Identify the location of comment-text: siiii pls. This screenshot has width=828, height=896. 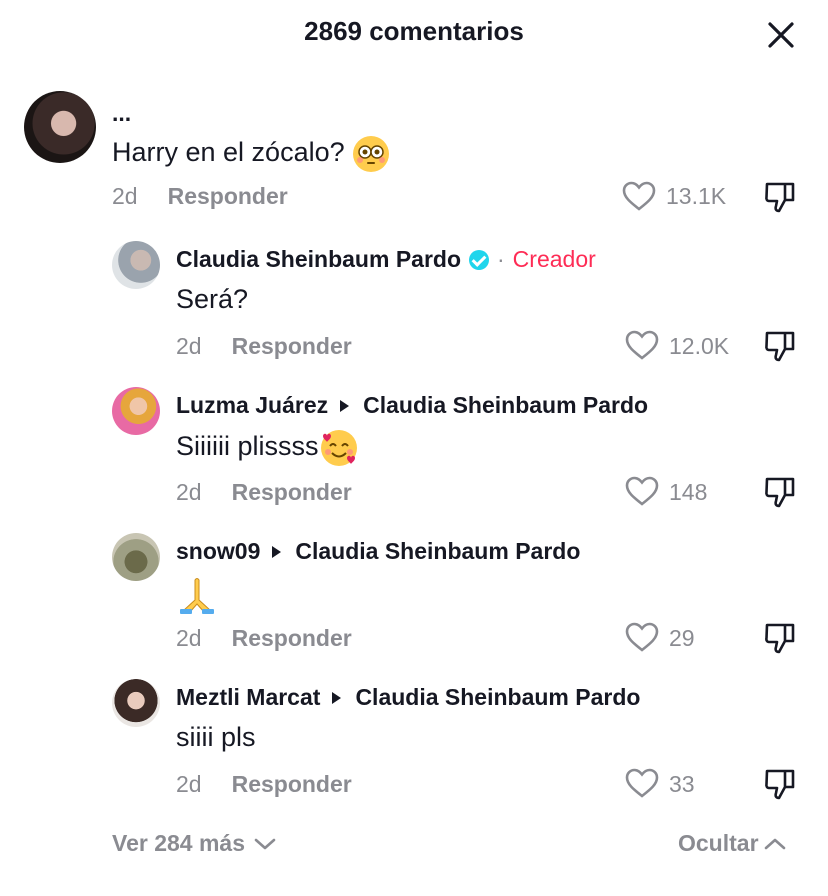
(216, 737).